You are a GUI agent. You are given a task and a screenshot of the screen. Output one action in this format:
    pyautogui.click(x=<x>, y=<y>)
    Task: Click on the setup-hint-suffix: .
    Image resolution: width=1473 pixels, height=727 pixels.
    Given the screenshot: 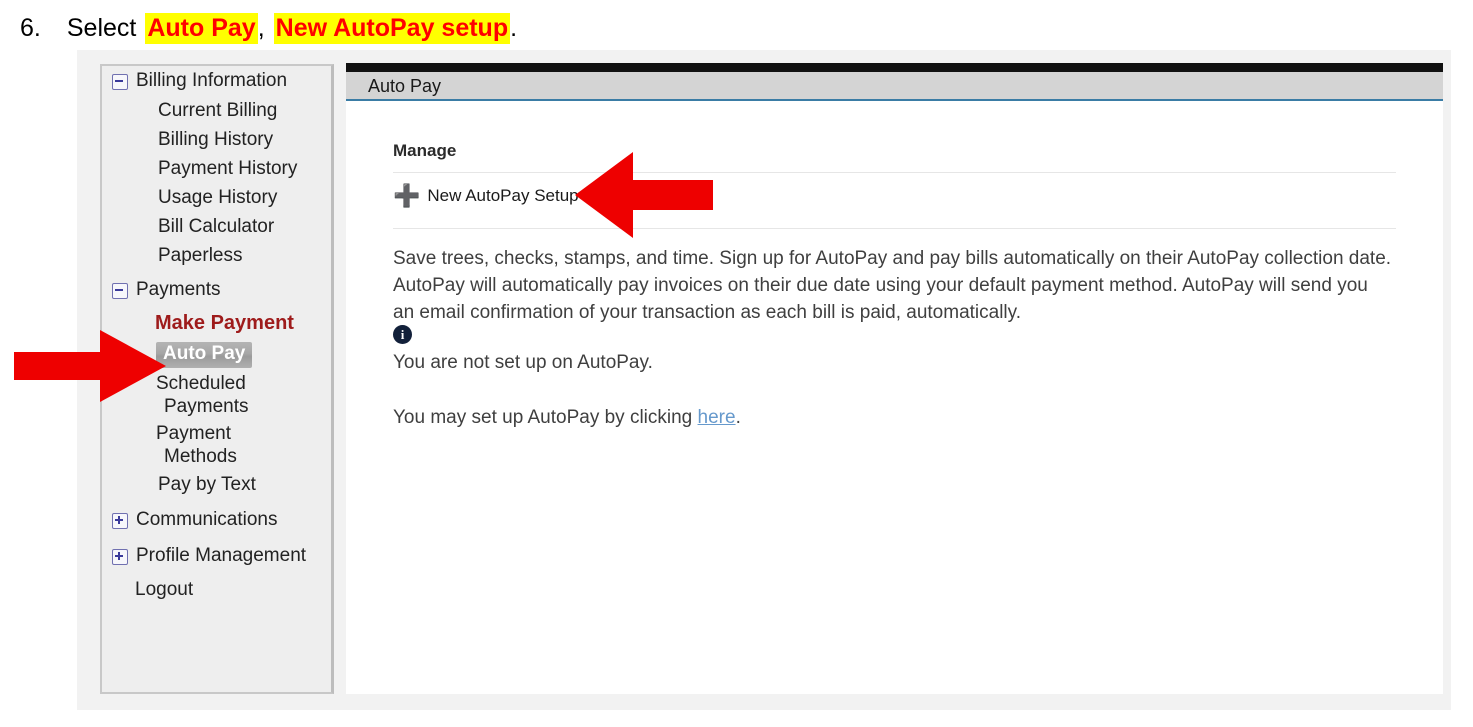 What is the action you would take?
    pyautogui.click(x=738, y=417)
    